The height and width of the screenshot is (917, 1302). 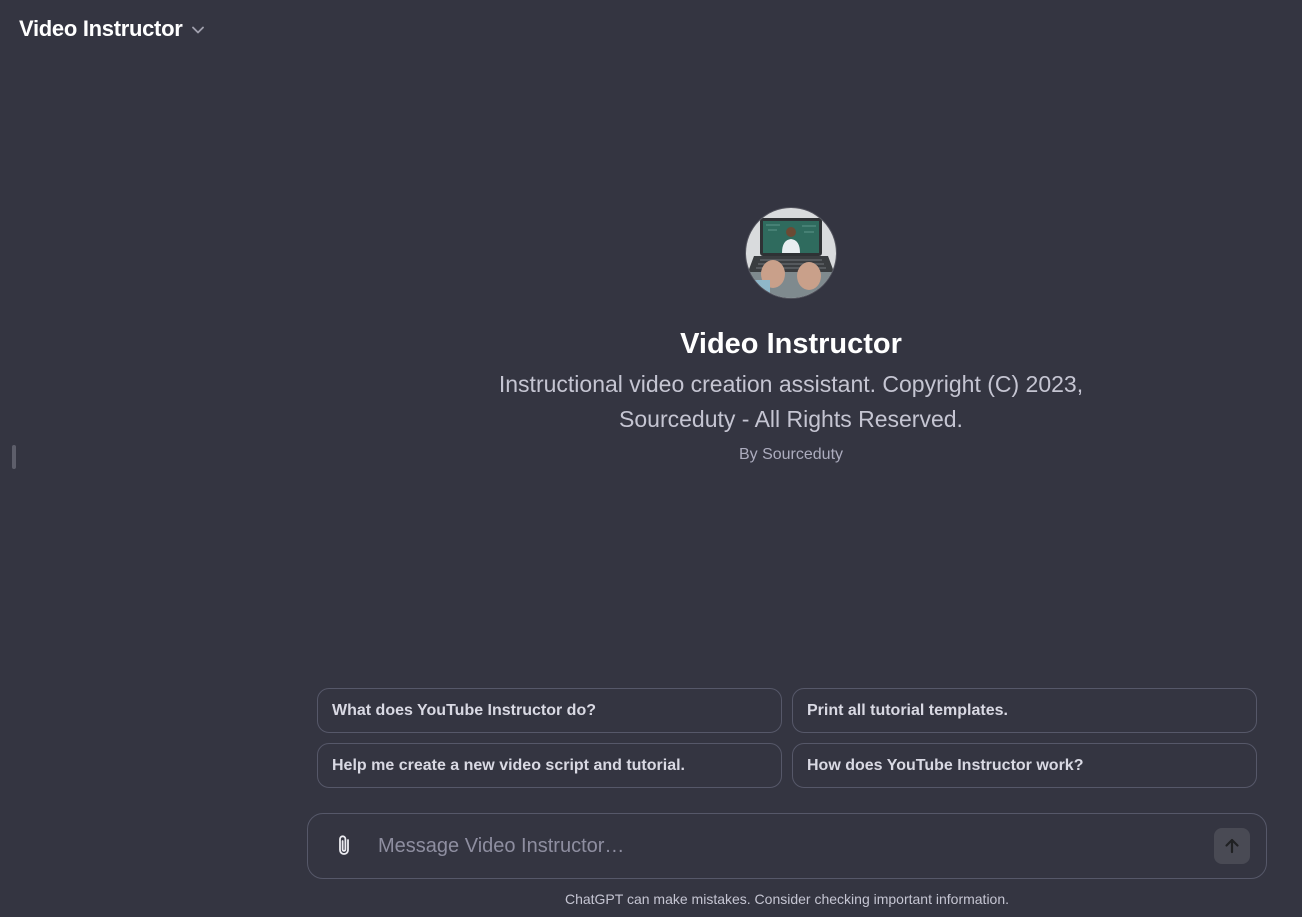 What do you see at coordinates (791, 454) in the screenshot?
I see `gpt-author: By Sourceduty` at bounding box center [791, 454].